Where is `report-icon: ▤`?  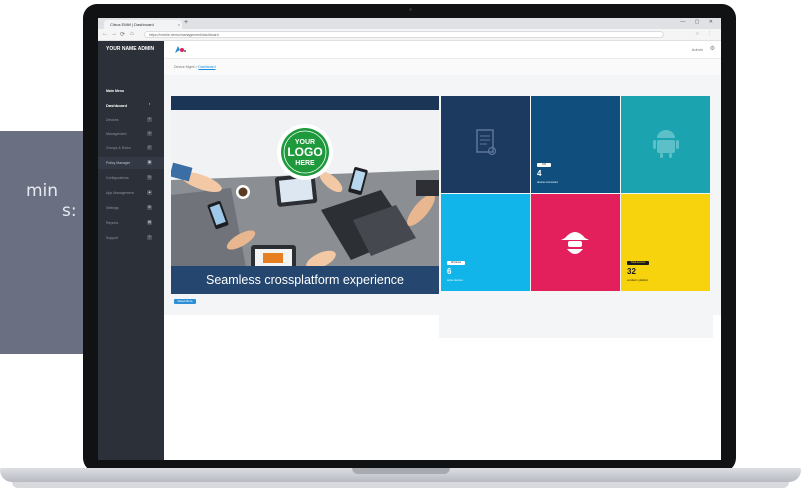
report-icon: ▤ is located at coordinates (149, 222).